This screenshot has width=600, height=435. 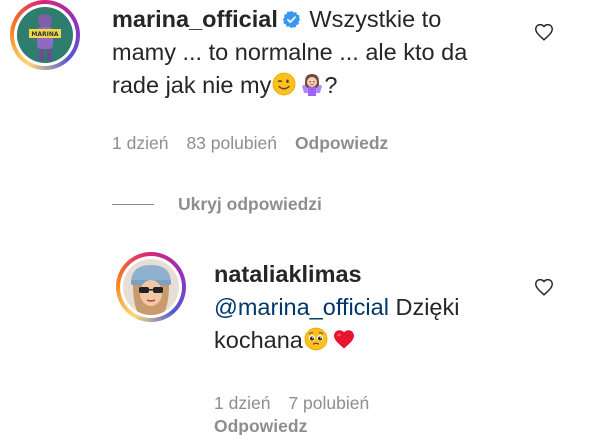 What do you see at coordinates (328, 403) in the screenshot?
I see `reply-likes-count: 7 polubień` at bounding box center [328, 403].